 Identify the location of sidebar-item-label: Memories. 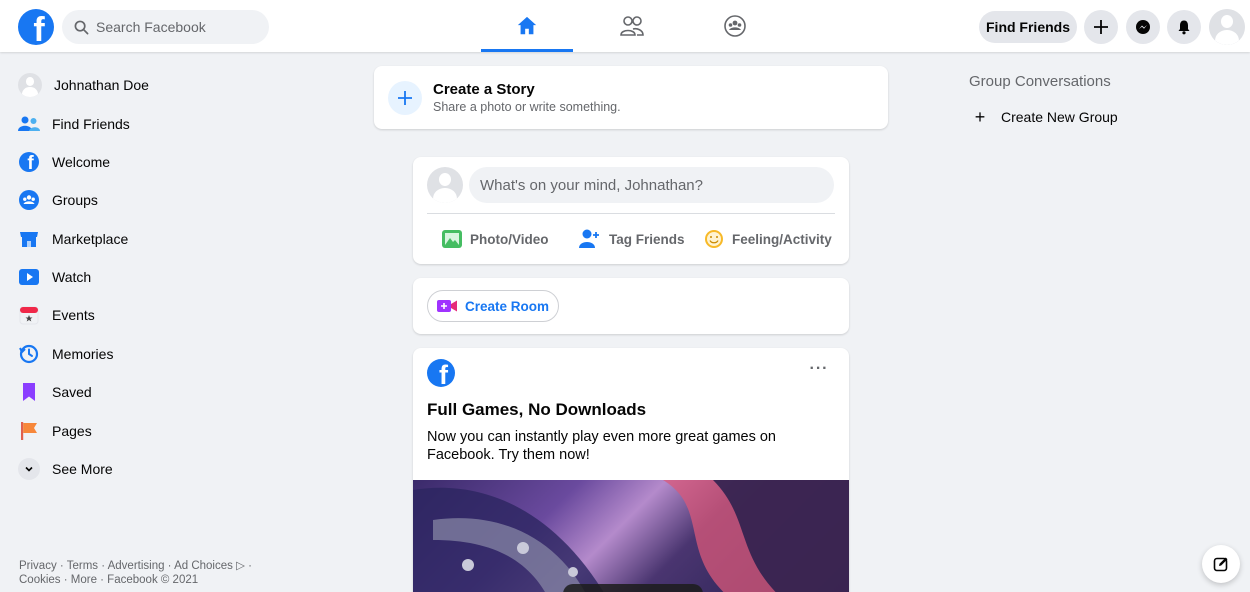
(83, 354).